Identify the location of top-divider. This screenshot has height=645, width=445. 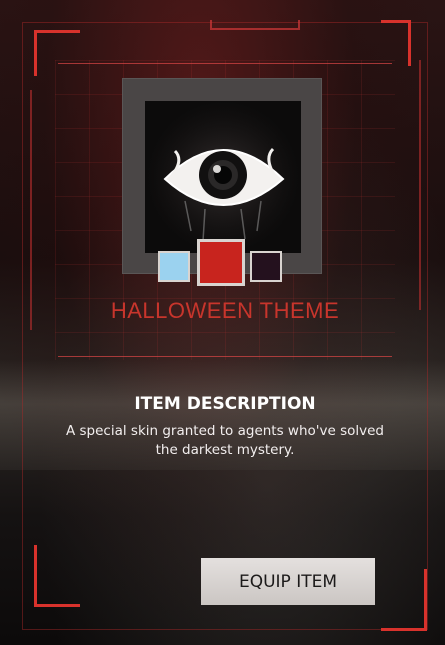
(225, 63).